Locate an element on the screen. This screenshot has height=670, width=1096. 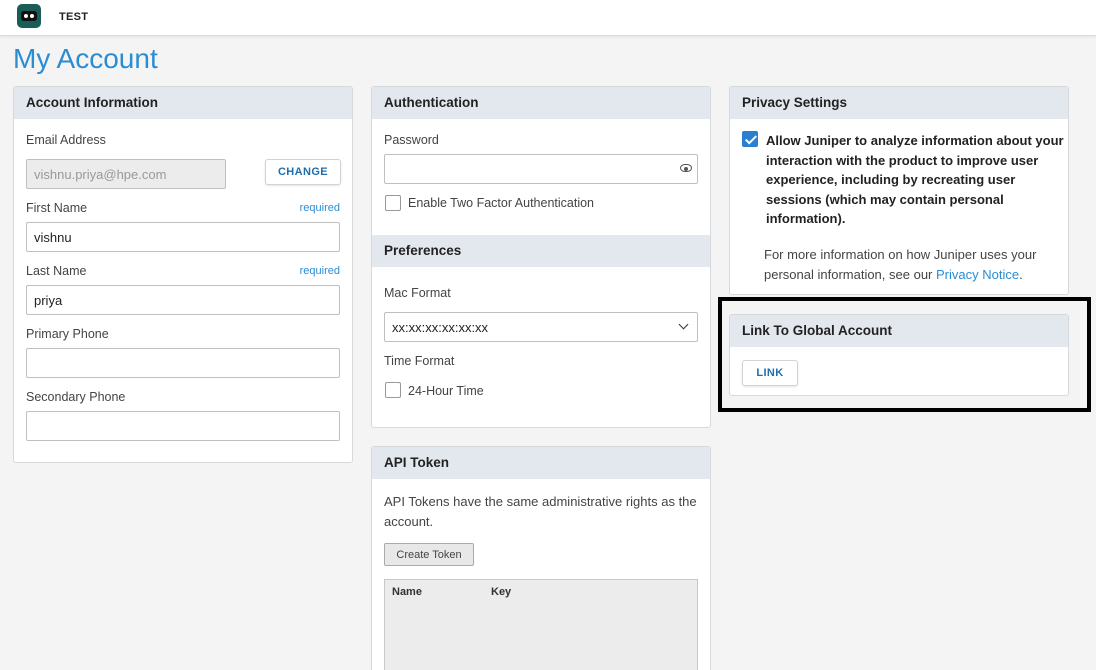
last-name-required: required is located at coordinates (319, 271).